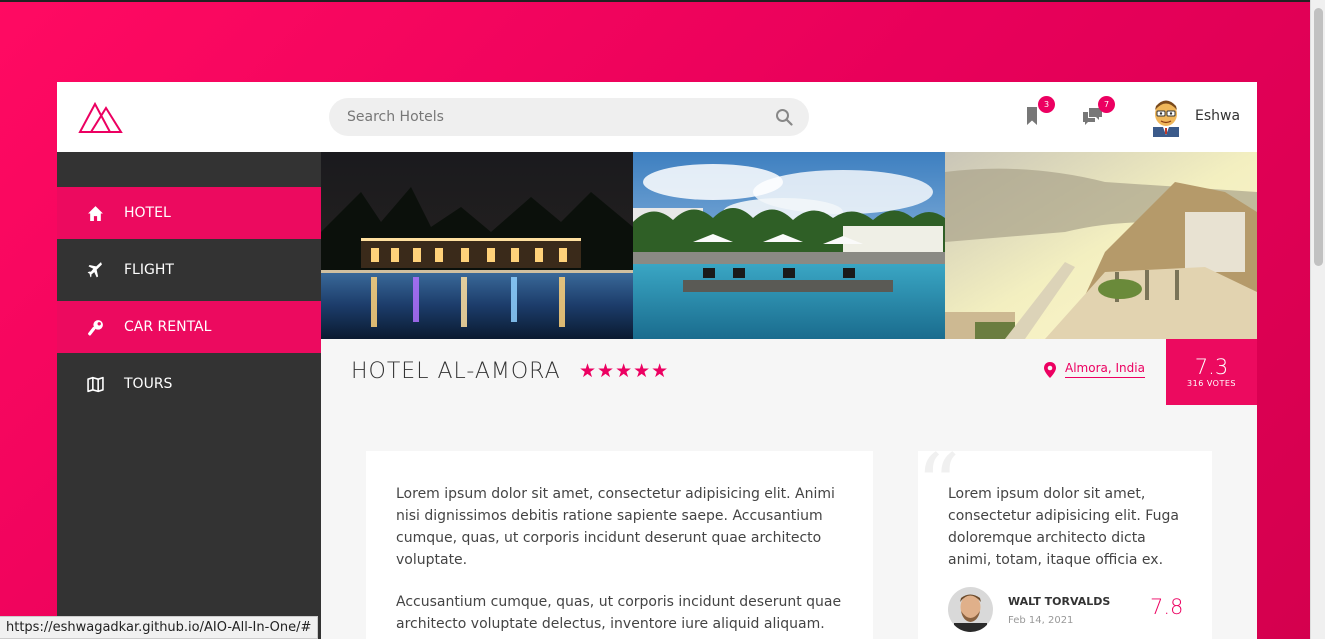 This screenshot has height=639, width=1325. I want to click on bookmark-count-badge: 3, so click(1046, 104).